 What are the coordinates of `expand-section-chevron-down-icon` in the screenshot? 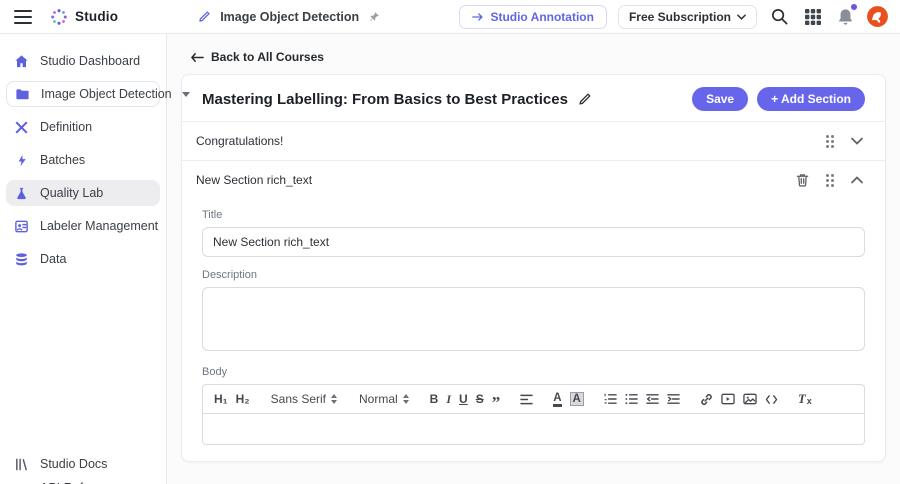 It's located at (857, 141).